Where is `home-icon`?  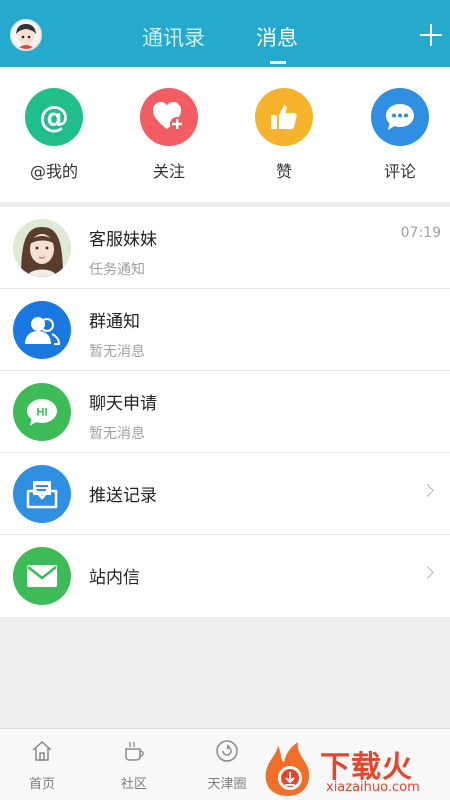
home-icon is located at coordinates (42, 750).